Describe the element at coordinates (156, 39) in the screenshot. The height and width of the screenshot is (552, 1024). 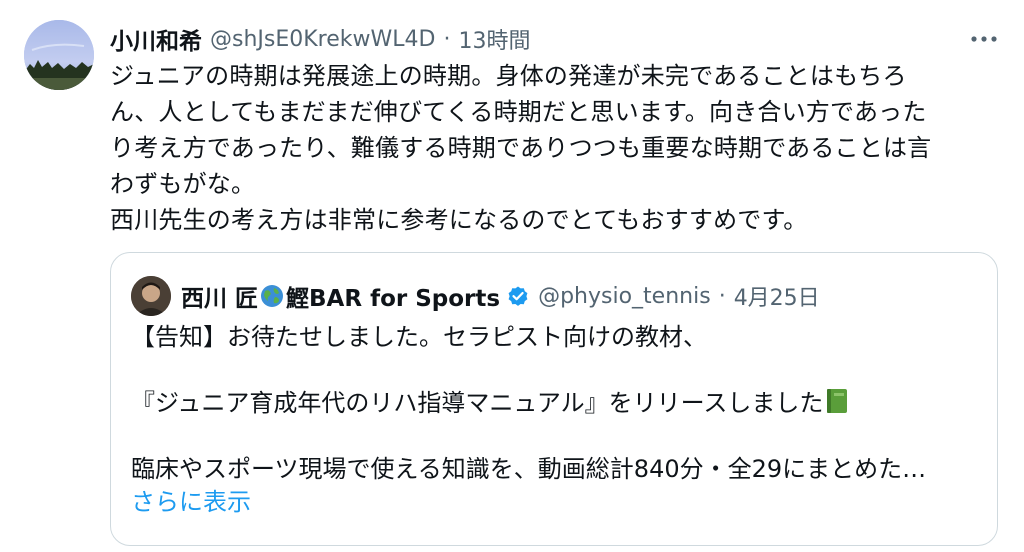
I see `author-name: 小川和希` at that location.